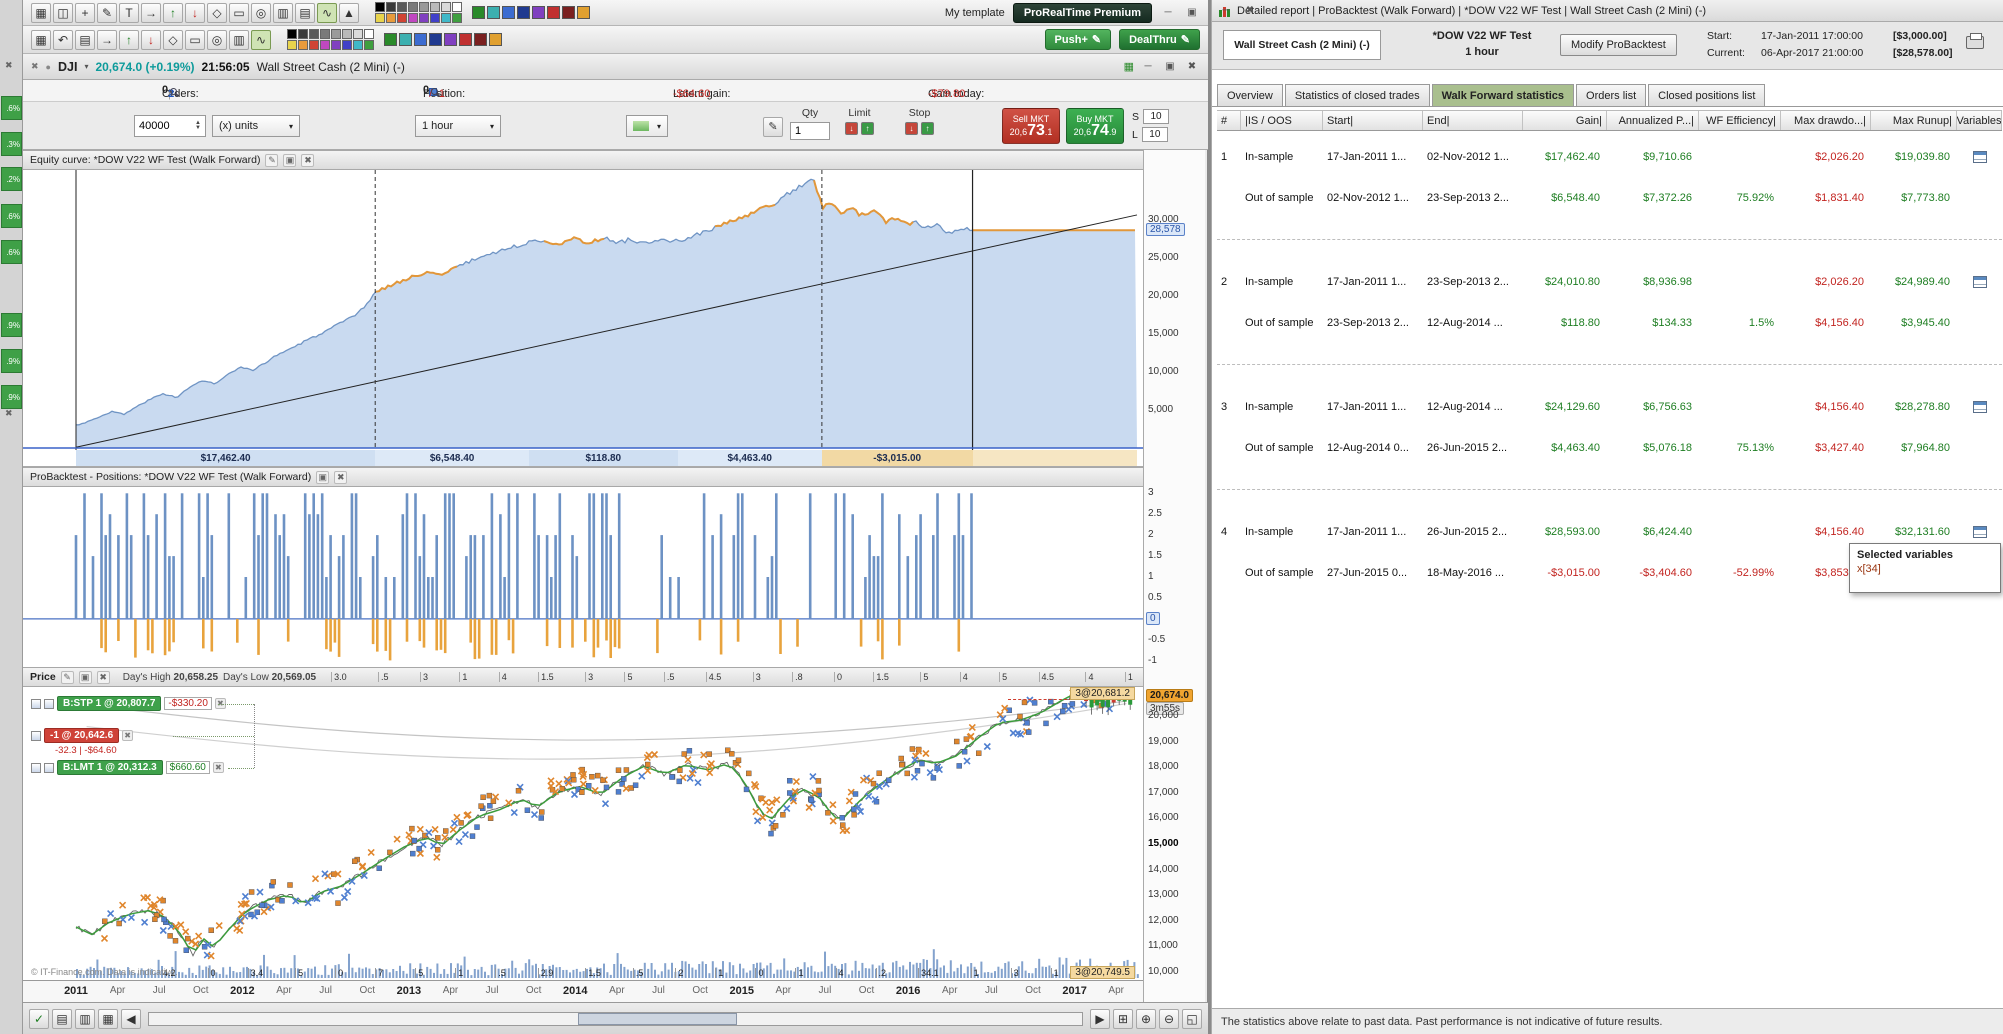 This screenshot has width=2003, height=1034. Describe the element at coordinates (1979, 156) in the screenshot. I see `variables-table-icon` at that location.